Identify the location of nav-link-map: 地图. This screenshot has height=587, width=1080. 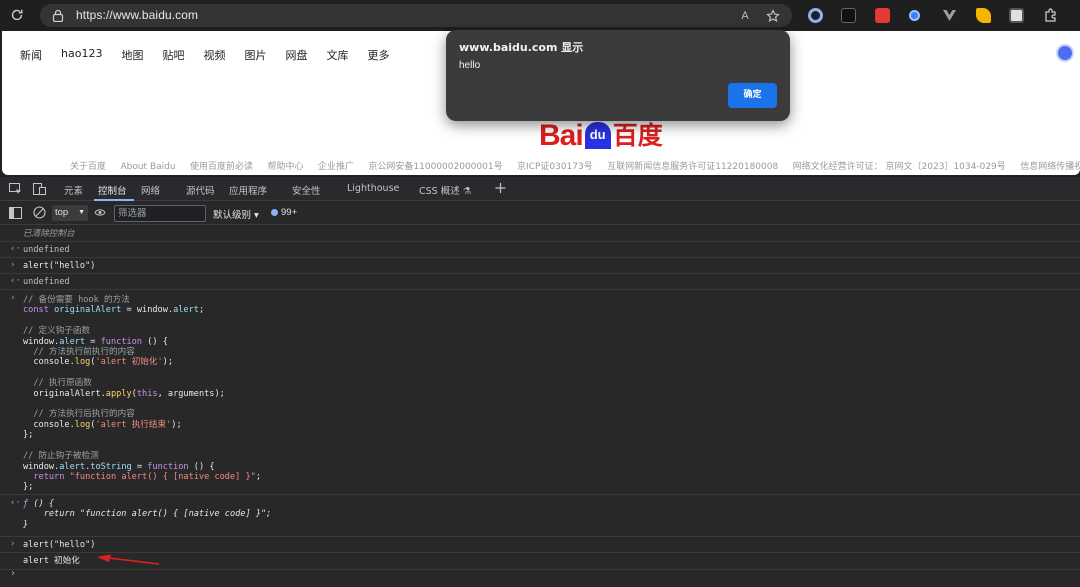
(132, 55).